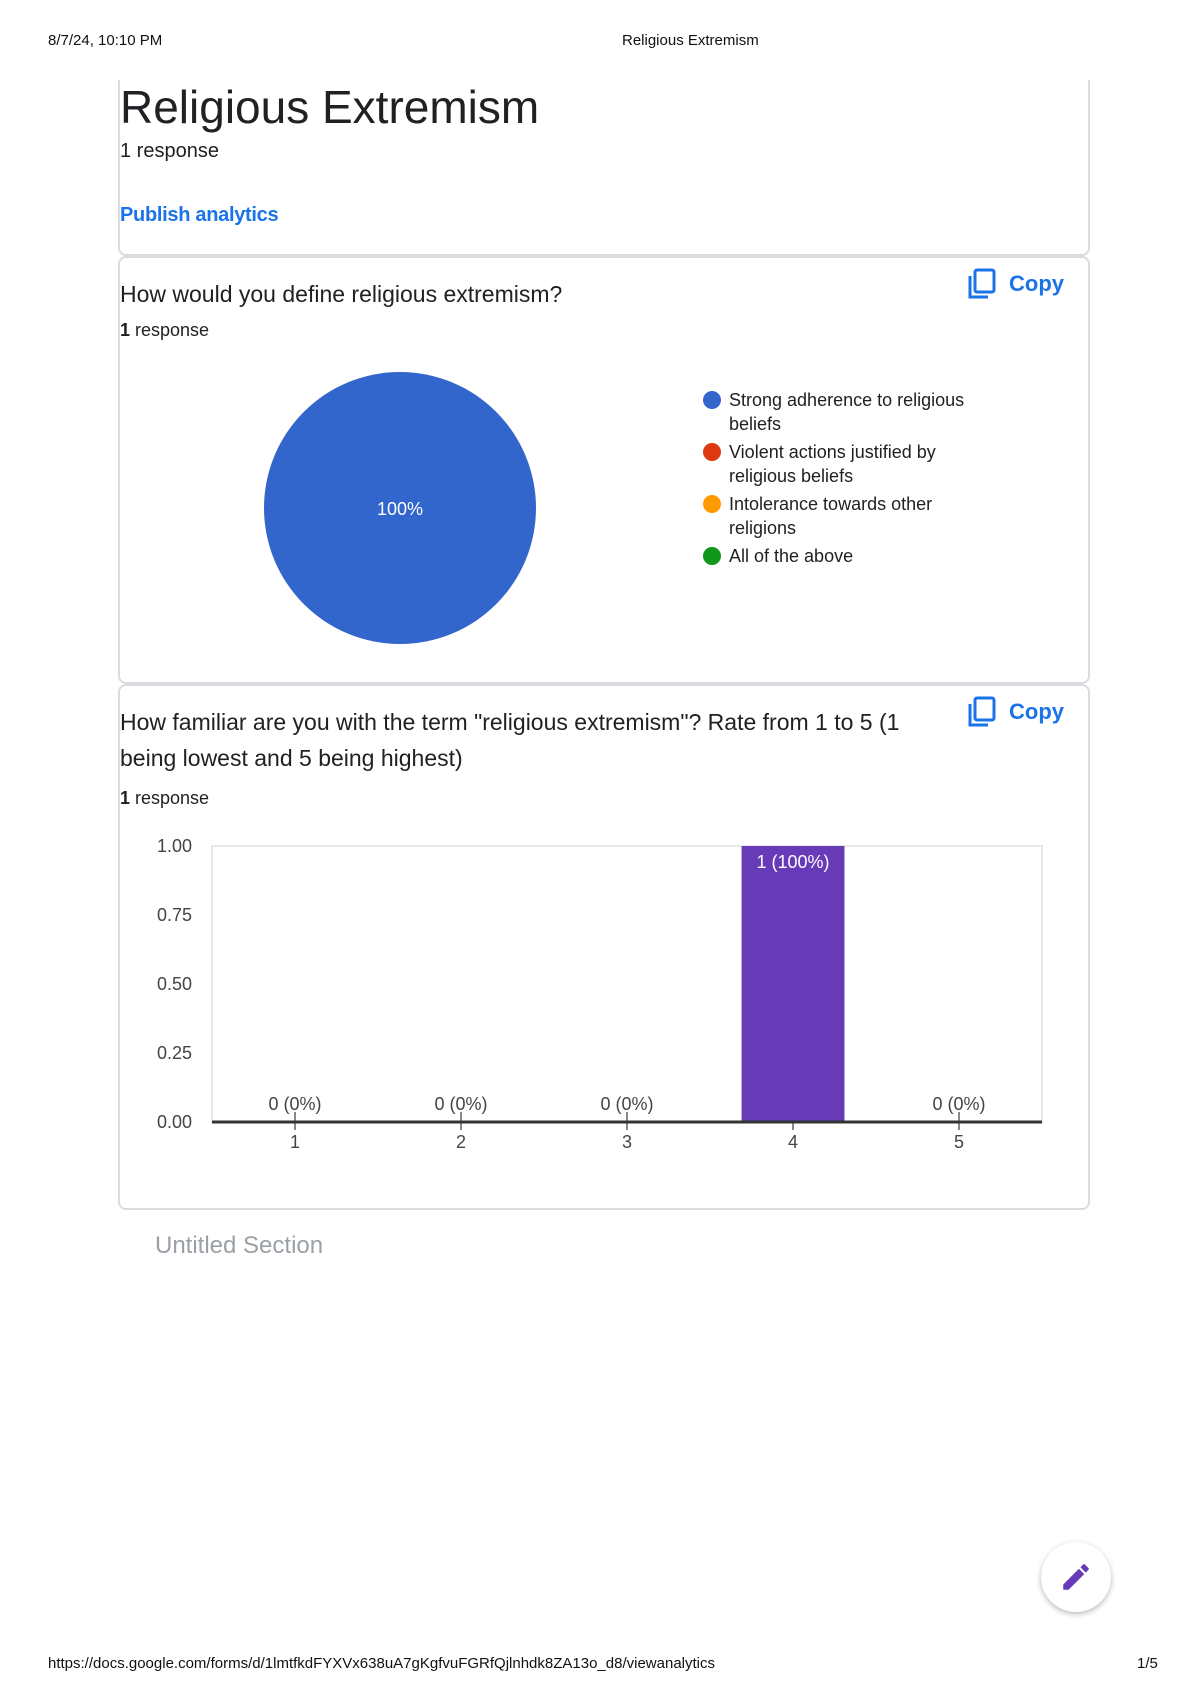  Describe the element at coordinates (791, 556) in the screenshot. I see `legend-label: All of the above` at that location.